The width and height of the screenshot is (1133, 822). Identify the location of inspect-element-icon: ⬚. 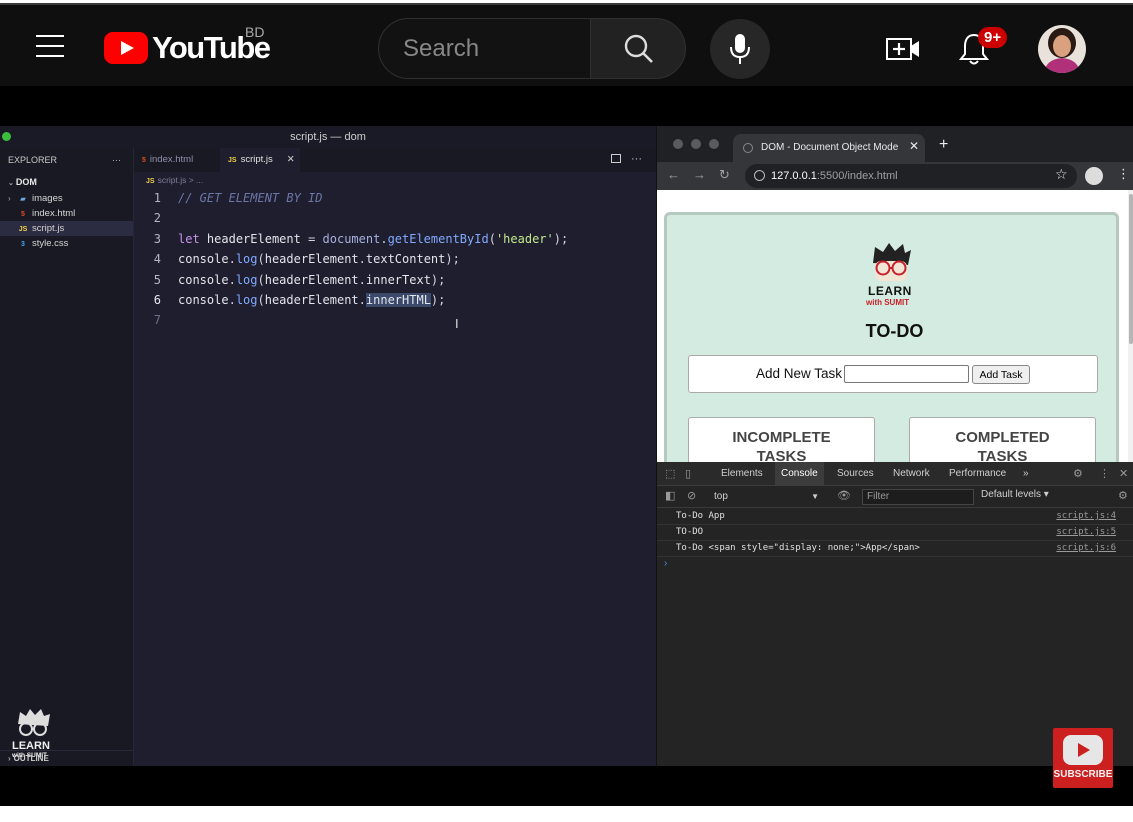
(670, 473).